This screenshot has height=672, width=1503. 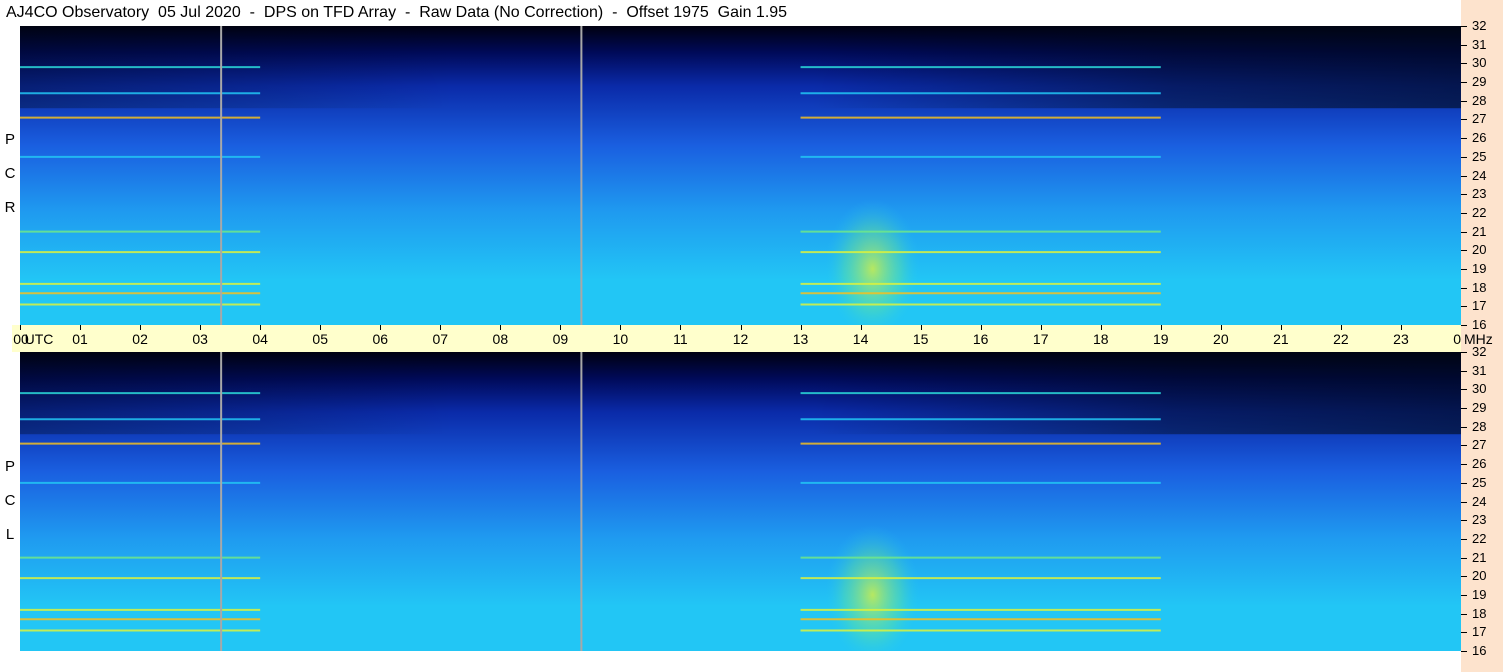 I want to click on time-axis-label: 19, so click(x=1160, y=339).